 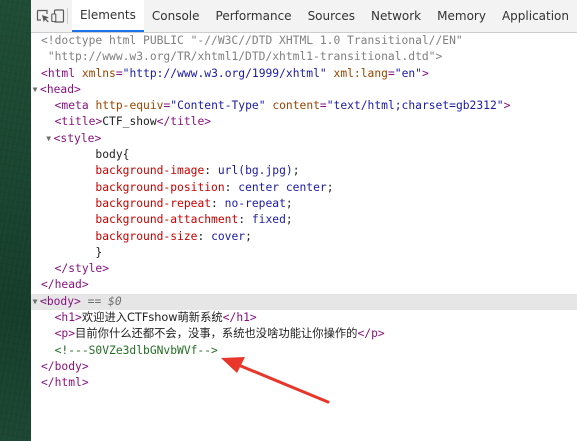 I want to click on tab-console: Console, so click(x=176, y=16).